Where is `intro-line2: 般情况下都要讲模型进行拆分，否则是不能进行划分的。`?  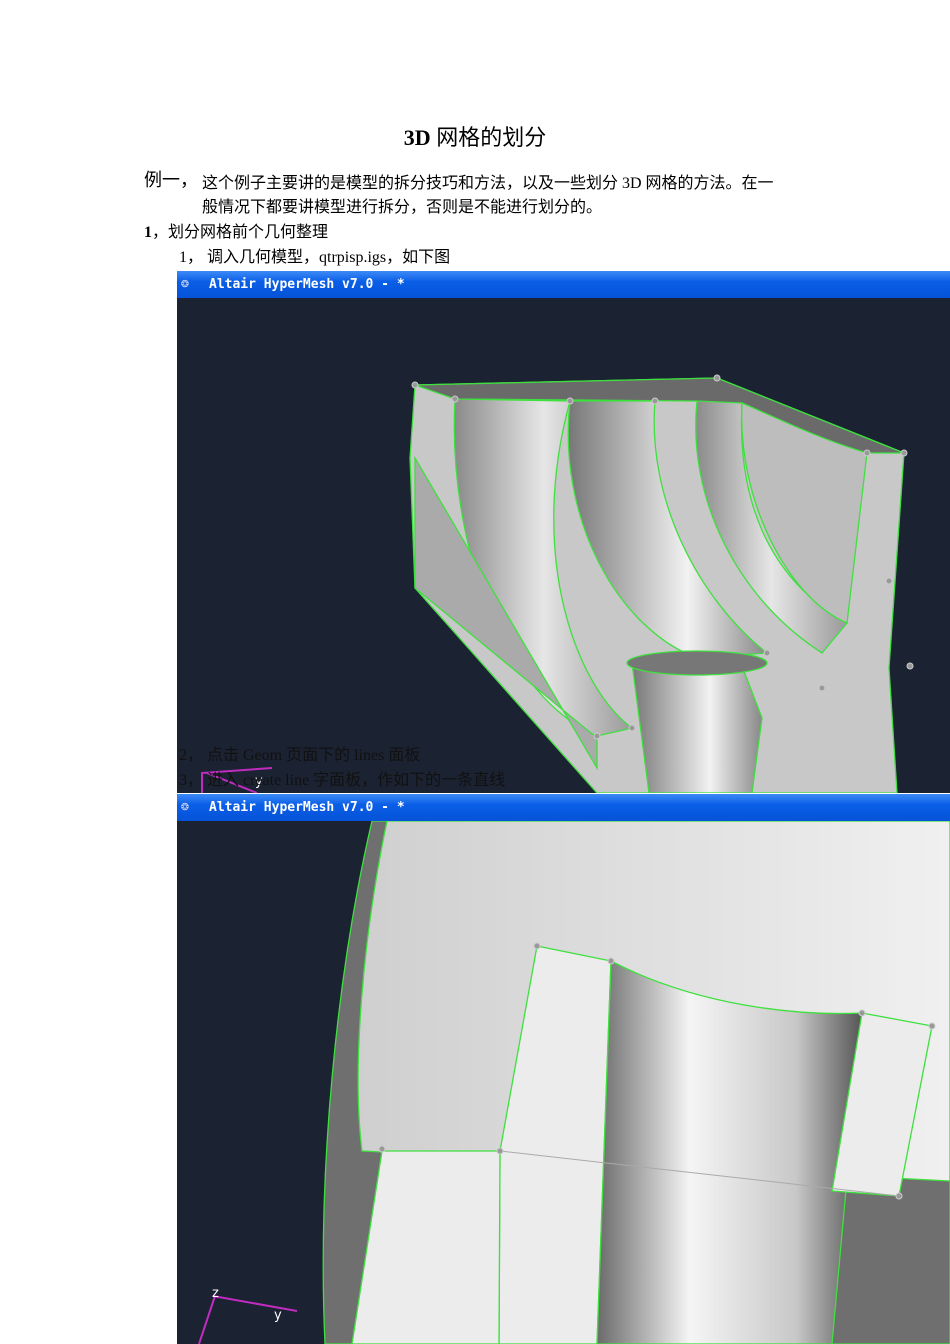 intro-line2: 般情况下都要讲模型进行拆分，否则是不能进行划分的。 is located at coordinates (402, 207).